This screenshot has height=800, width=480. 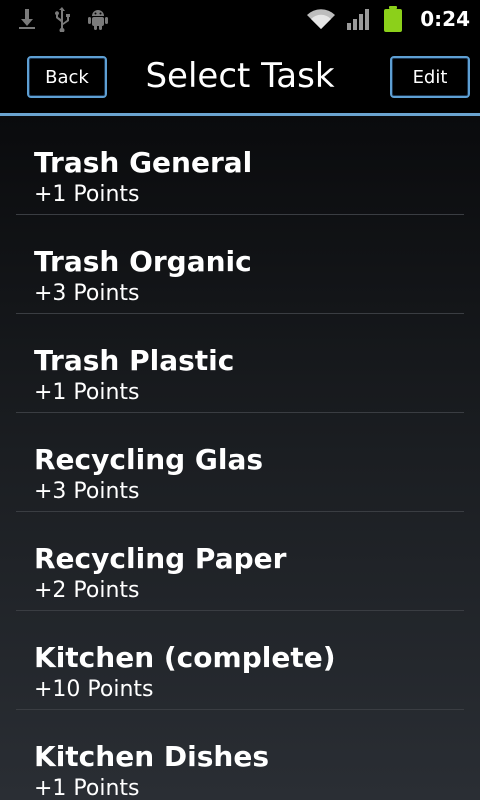 What do you see at coordinates (430, 77) in the screenshot?
I see `edit-button: Edit` at bounding box center [430, 77].